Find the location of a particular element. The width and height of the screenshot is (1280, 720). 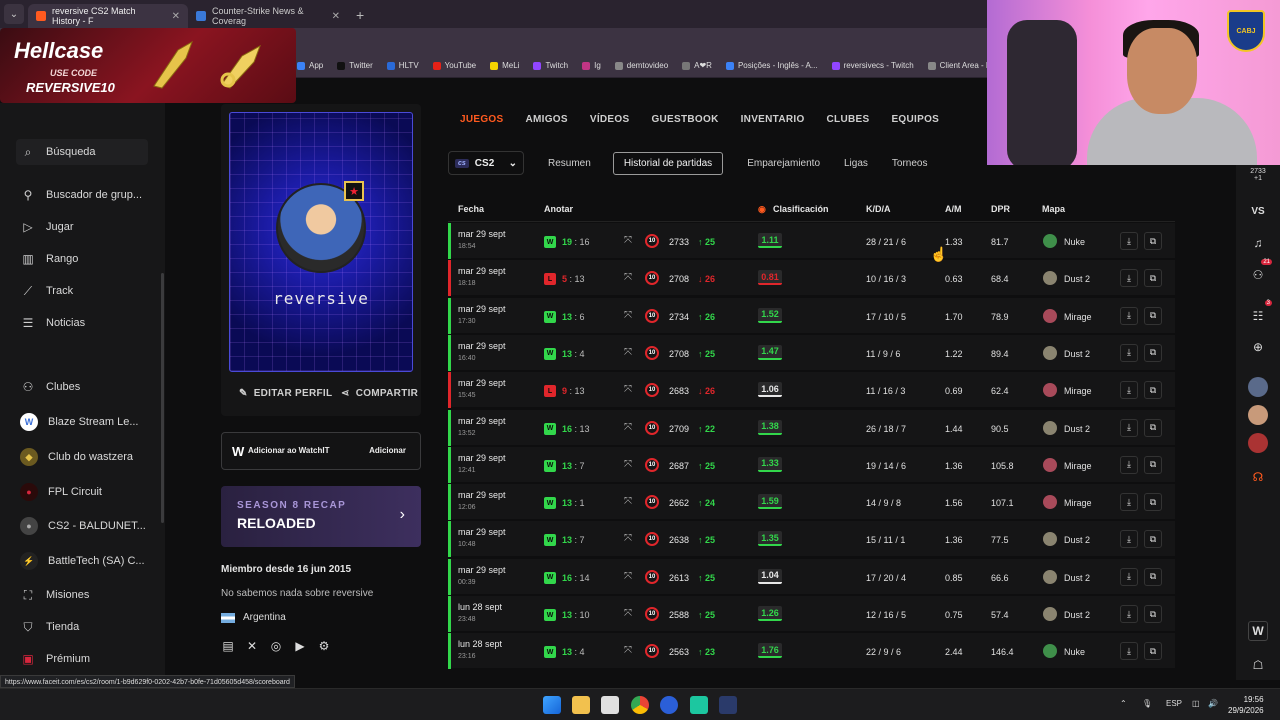

bell-icon: ♫ is located at coordinates (1258, 243).